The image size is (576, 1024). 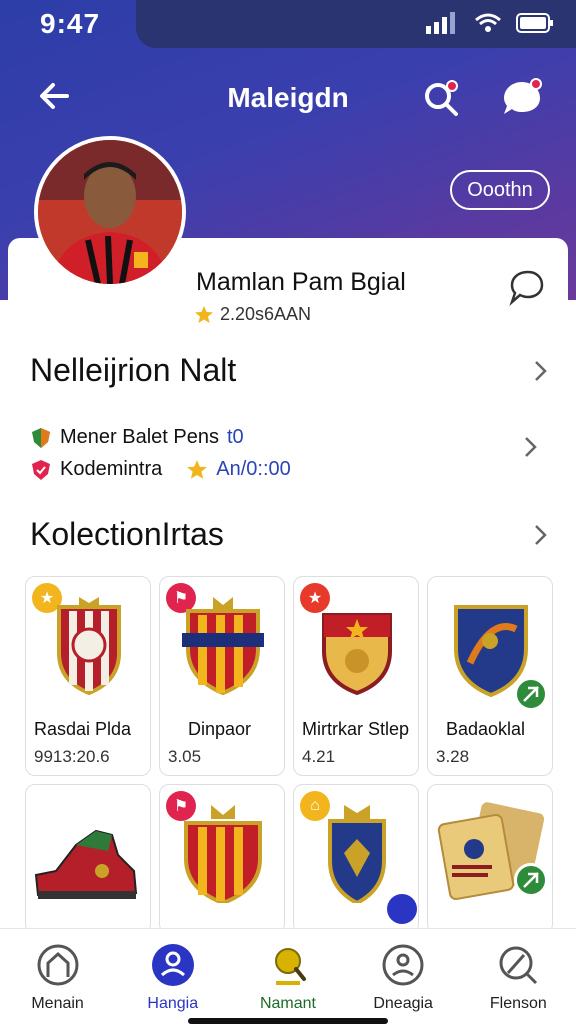 What do you see at coordinates (266, 314) in the screenshot?
I see `rating-value: 2.20s6AAN` at bounding box center [266, 314].